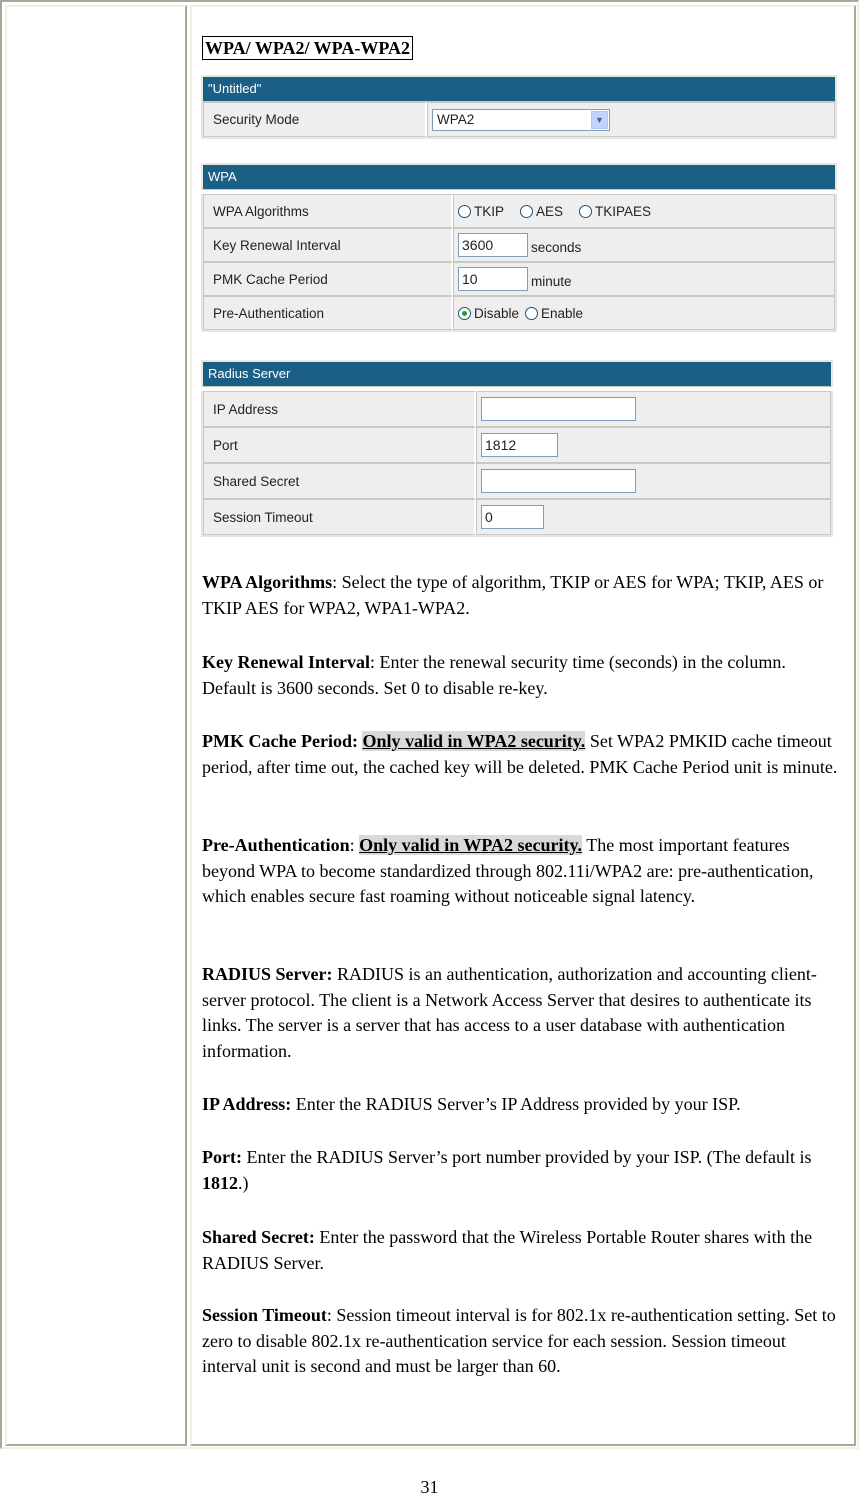 The height and width of the screenshot is (1498, 859). What do you see at coordinates (493, 245) in the screenshot?
I see `key-renewal-input: 3600` at bounding box center [493, 245].